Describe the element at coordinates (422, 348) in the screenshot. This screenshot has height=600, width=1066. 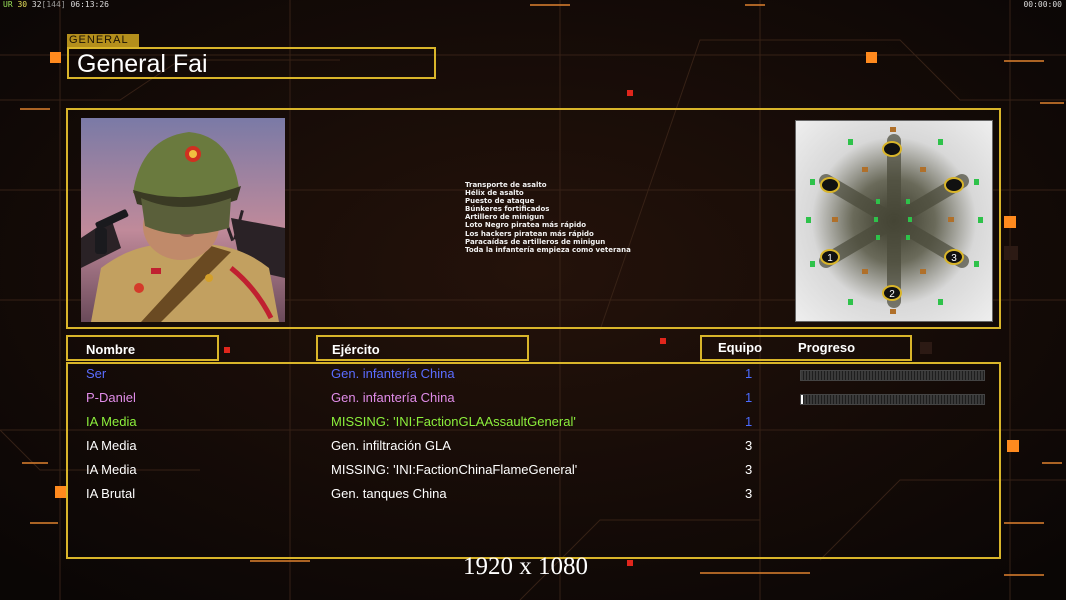
I see `column-header-army: Ejército` at that location.